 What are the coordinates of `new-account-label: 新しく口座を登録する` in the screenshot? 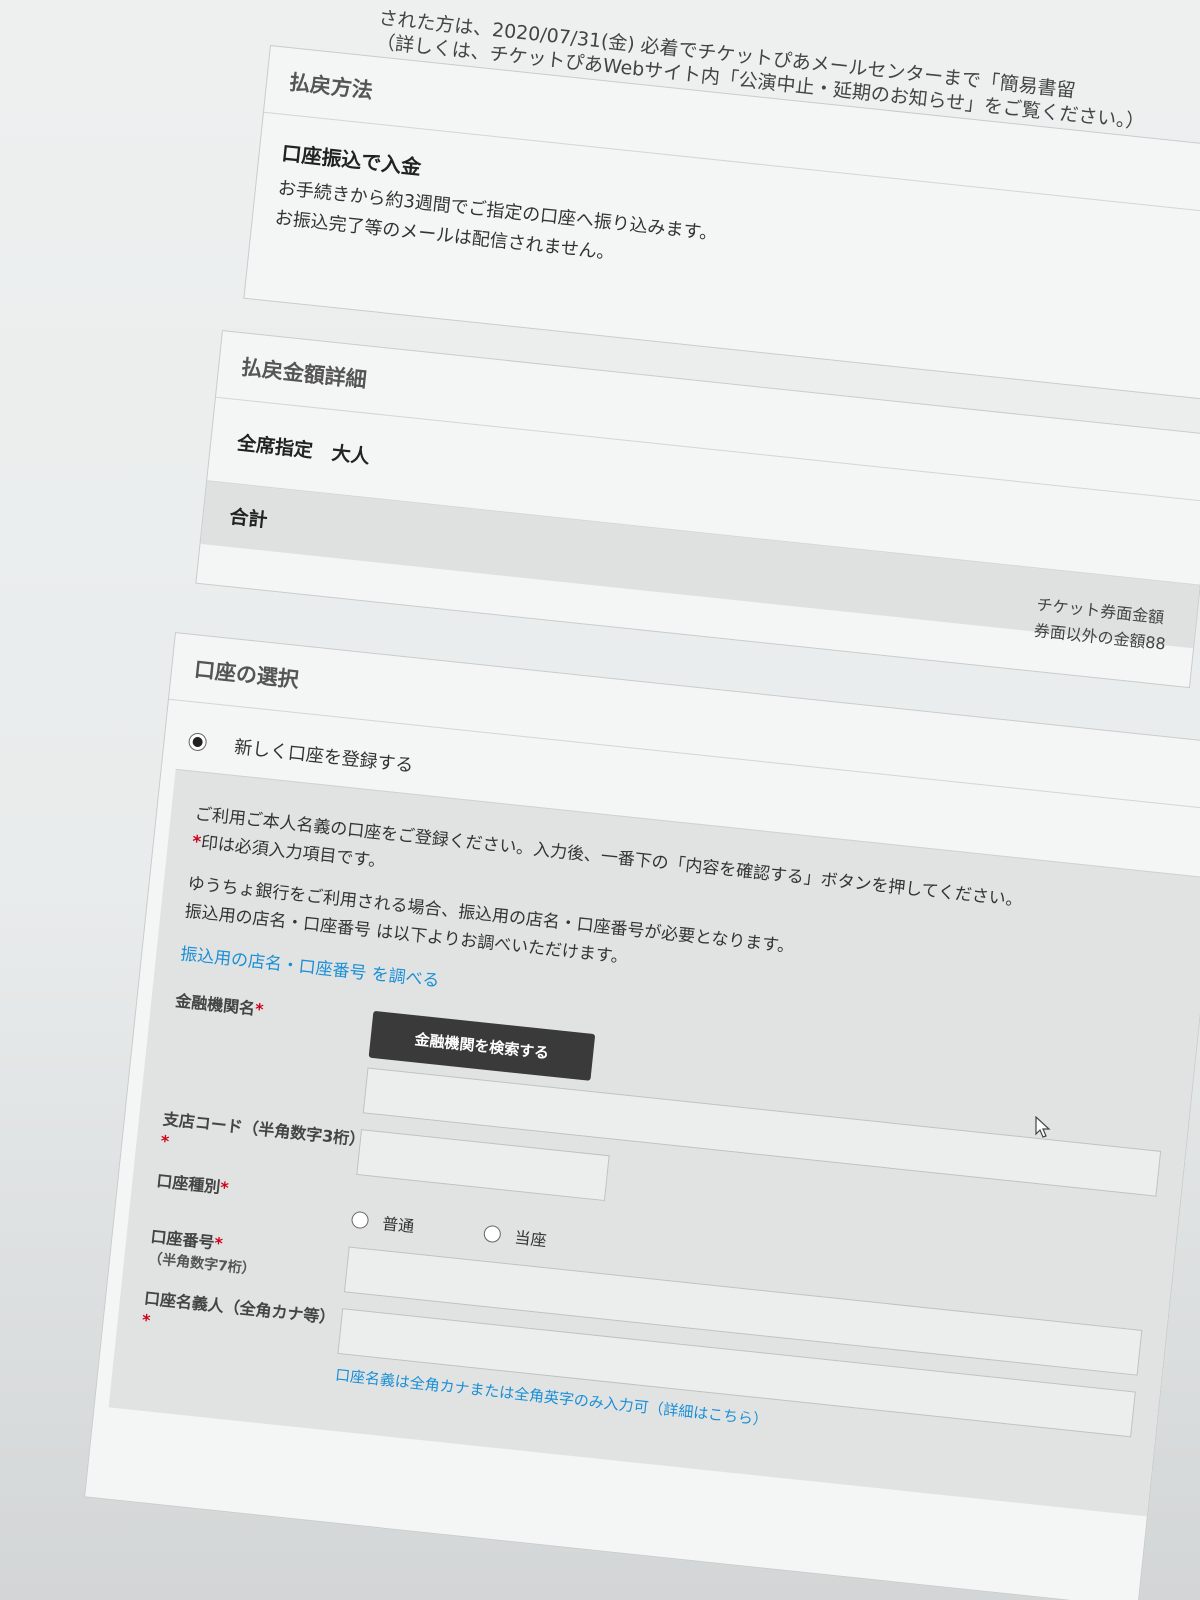 It's located at (324, 756).